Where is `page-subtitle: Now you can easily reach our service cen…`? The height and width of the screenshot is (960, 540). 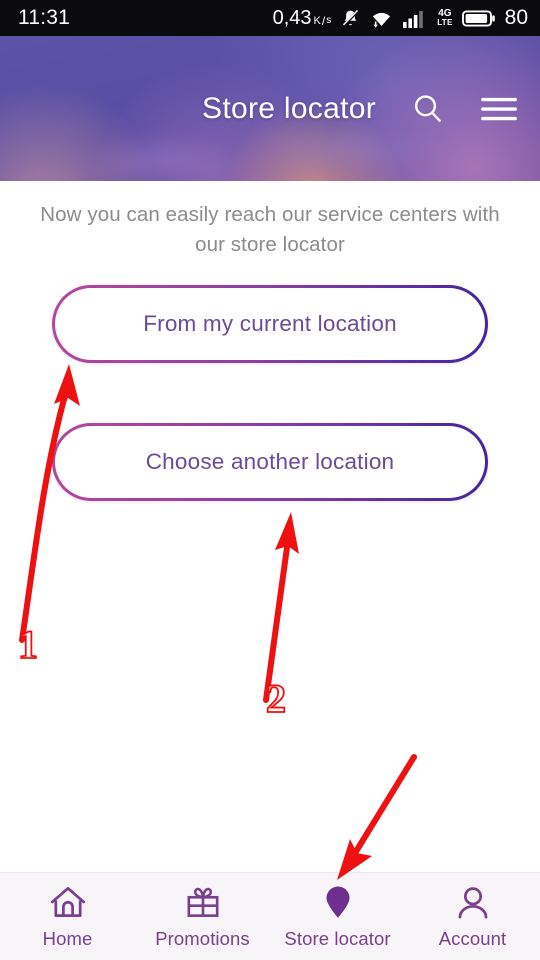
page-subtitle: Now you can easily reach our service cen… is located at coordinates (270, 229).